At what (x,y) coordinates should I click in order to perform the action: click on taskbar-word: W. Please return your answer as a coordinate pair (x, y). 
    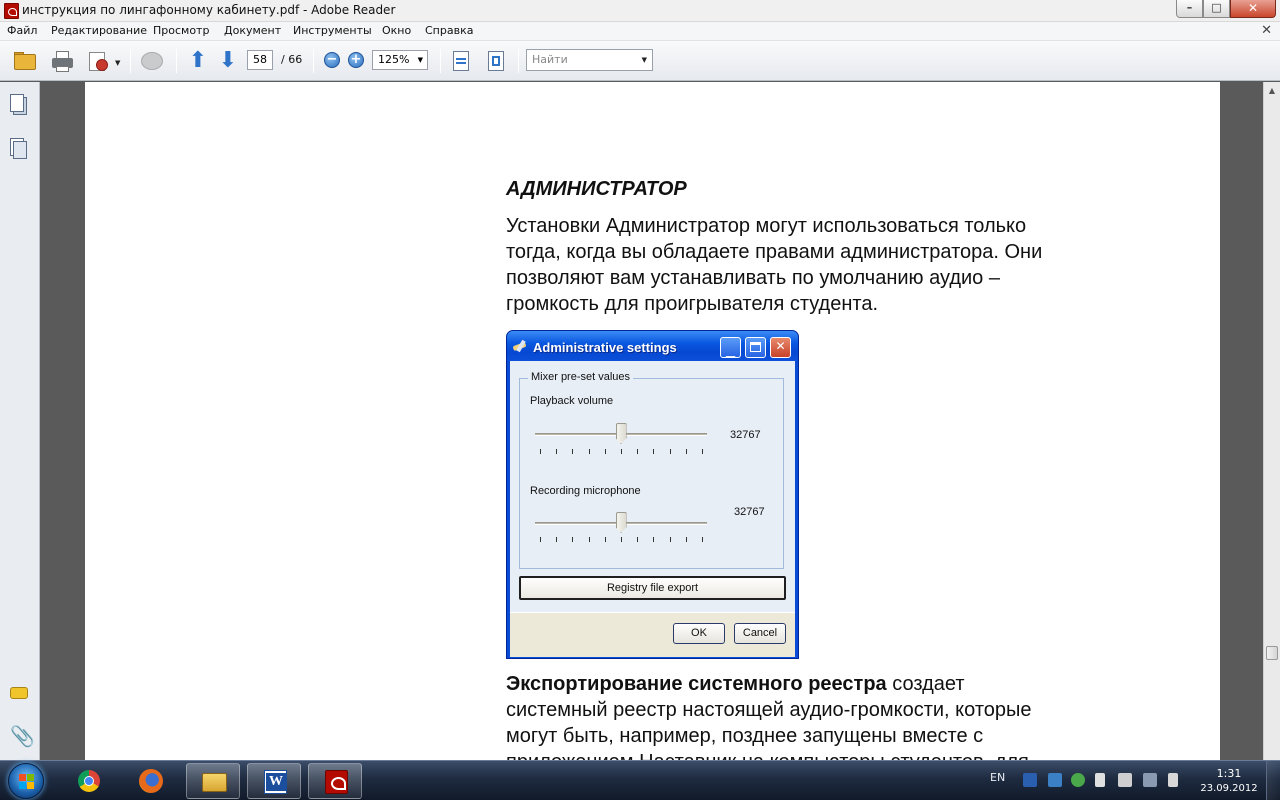
    Looking at the image, I should click on (274, 781).